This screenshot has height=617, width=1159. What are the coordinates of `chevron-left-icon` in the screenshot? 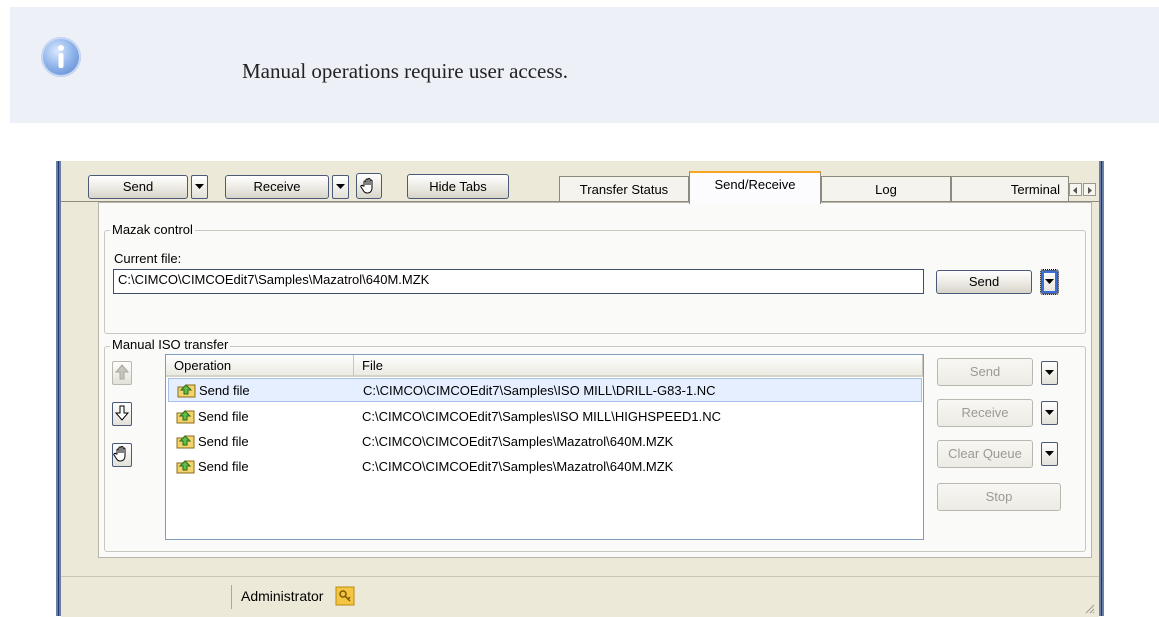 It's located at (1075, 190).